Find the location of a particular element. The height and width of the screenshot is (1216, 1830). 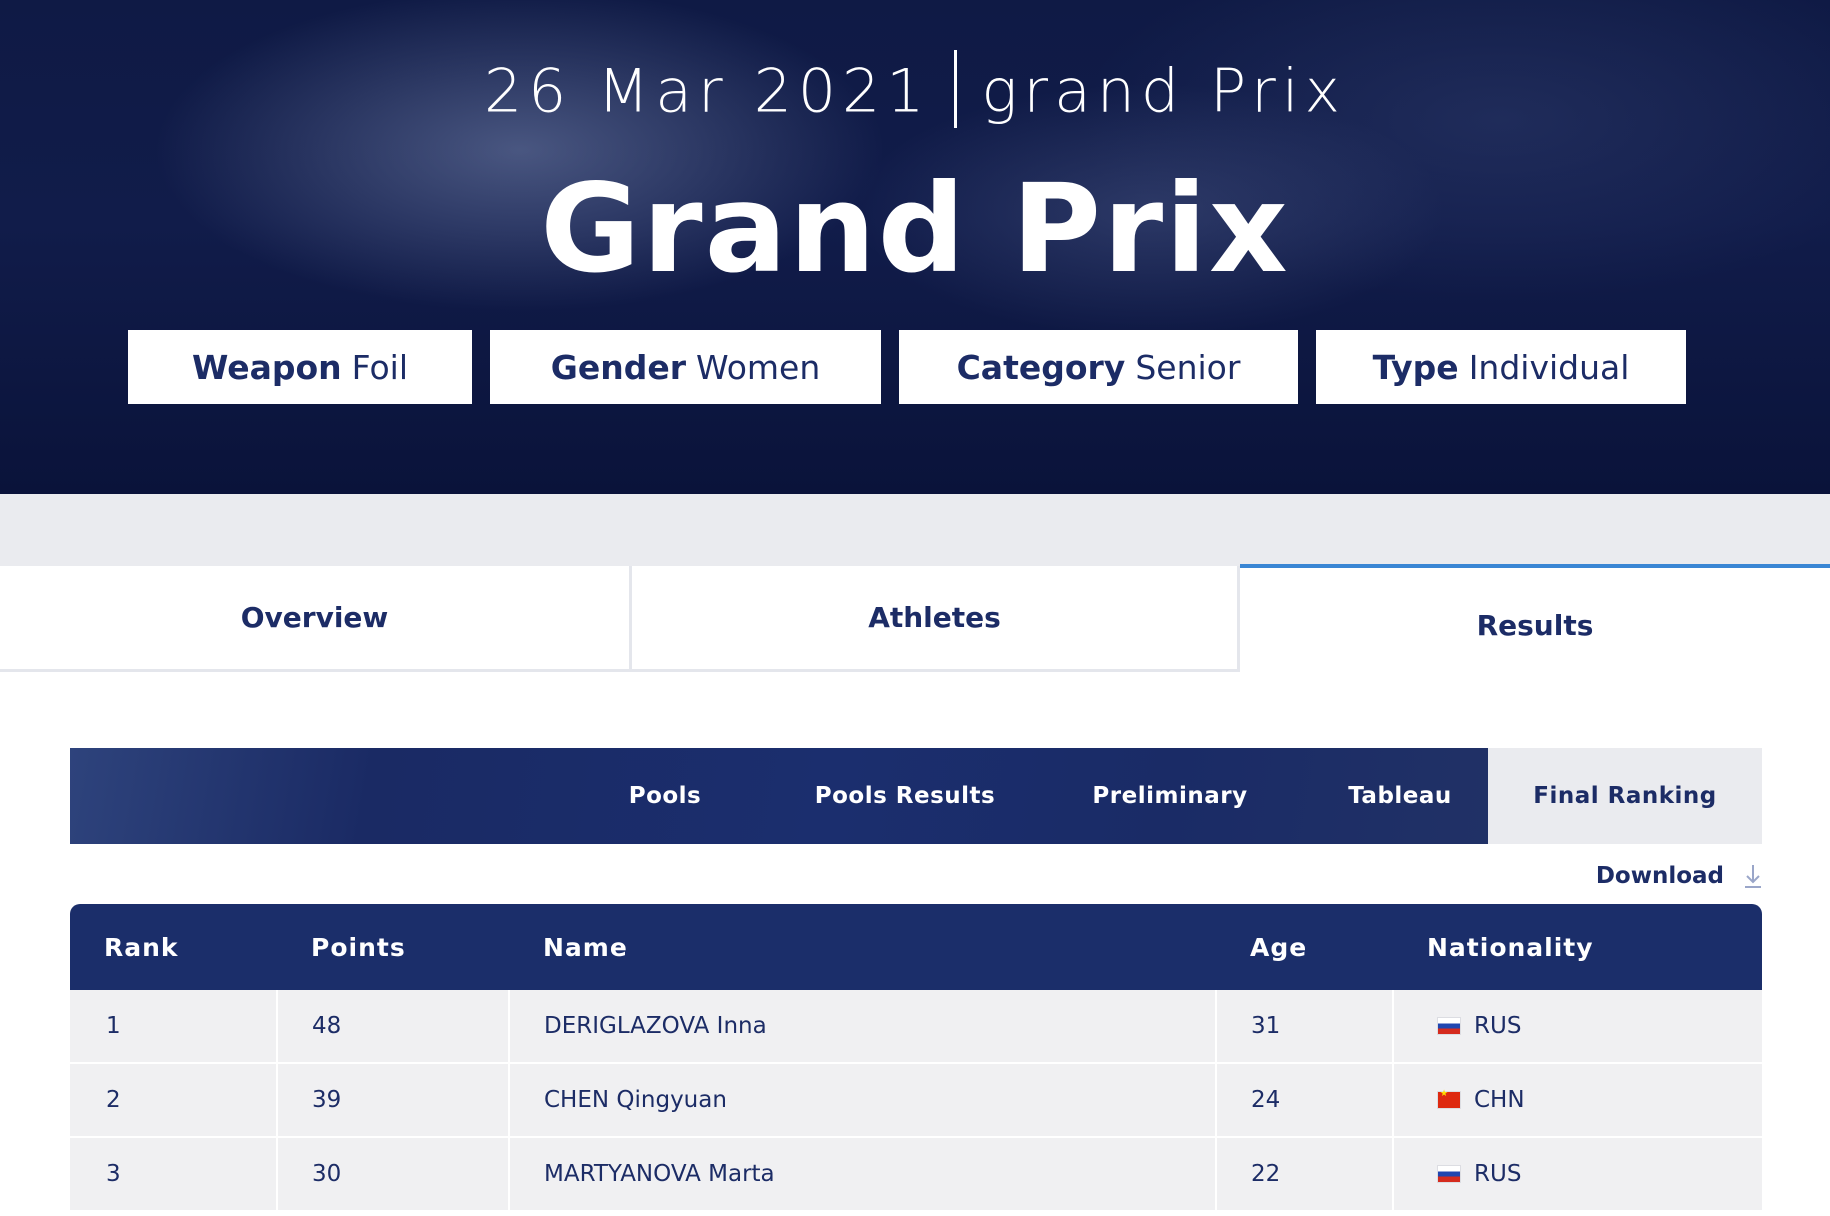

dateline-separator is located at coordinates (956, 89).